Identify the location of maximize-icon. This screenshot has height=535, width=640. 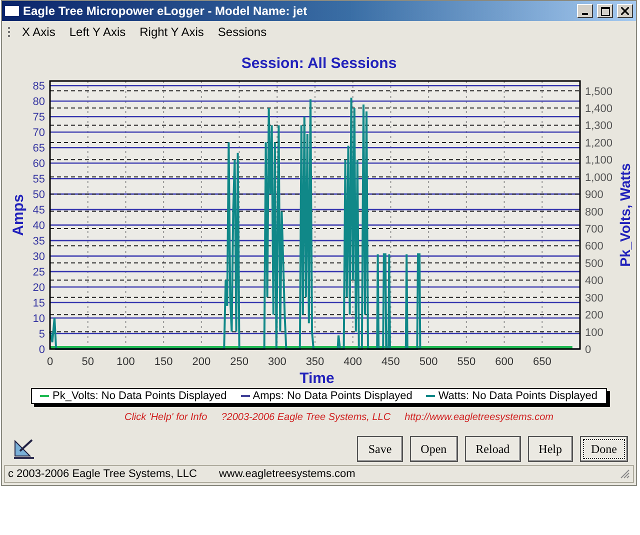
(605, 11).